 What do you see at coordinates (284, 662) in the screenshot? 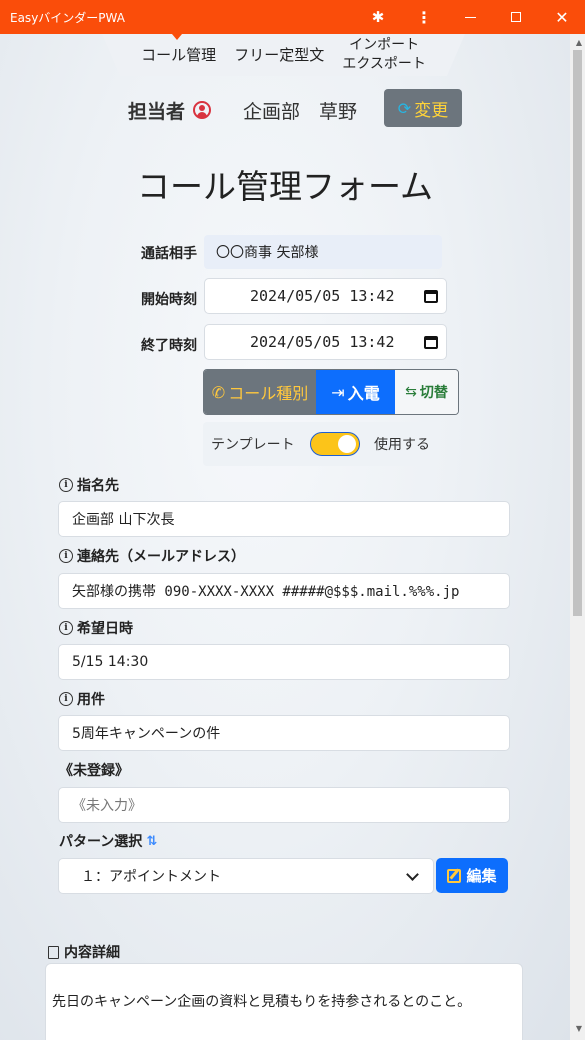
I see `preferred-datetime-input: 5/15 14:30` at bounding box center [284, 662].